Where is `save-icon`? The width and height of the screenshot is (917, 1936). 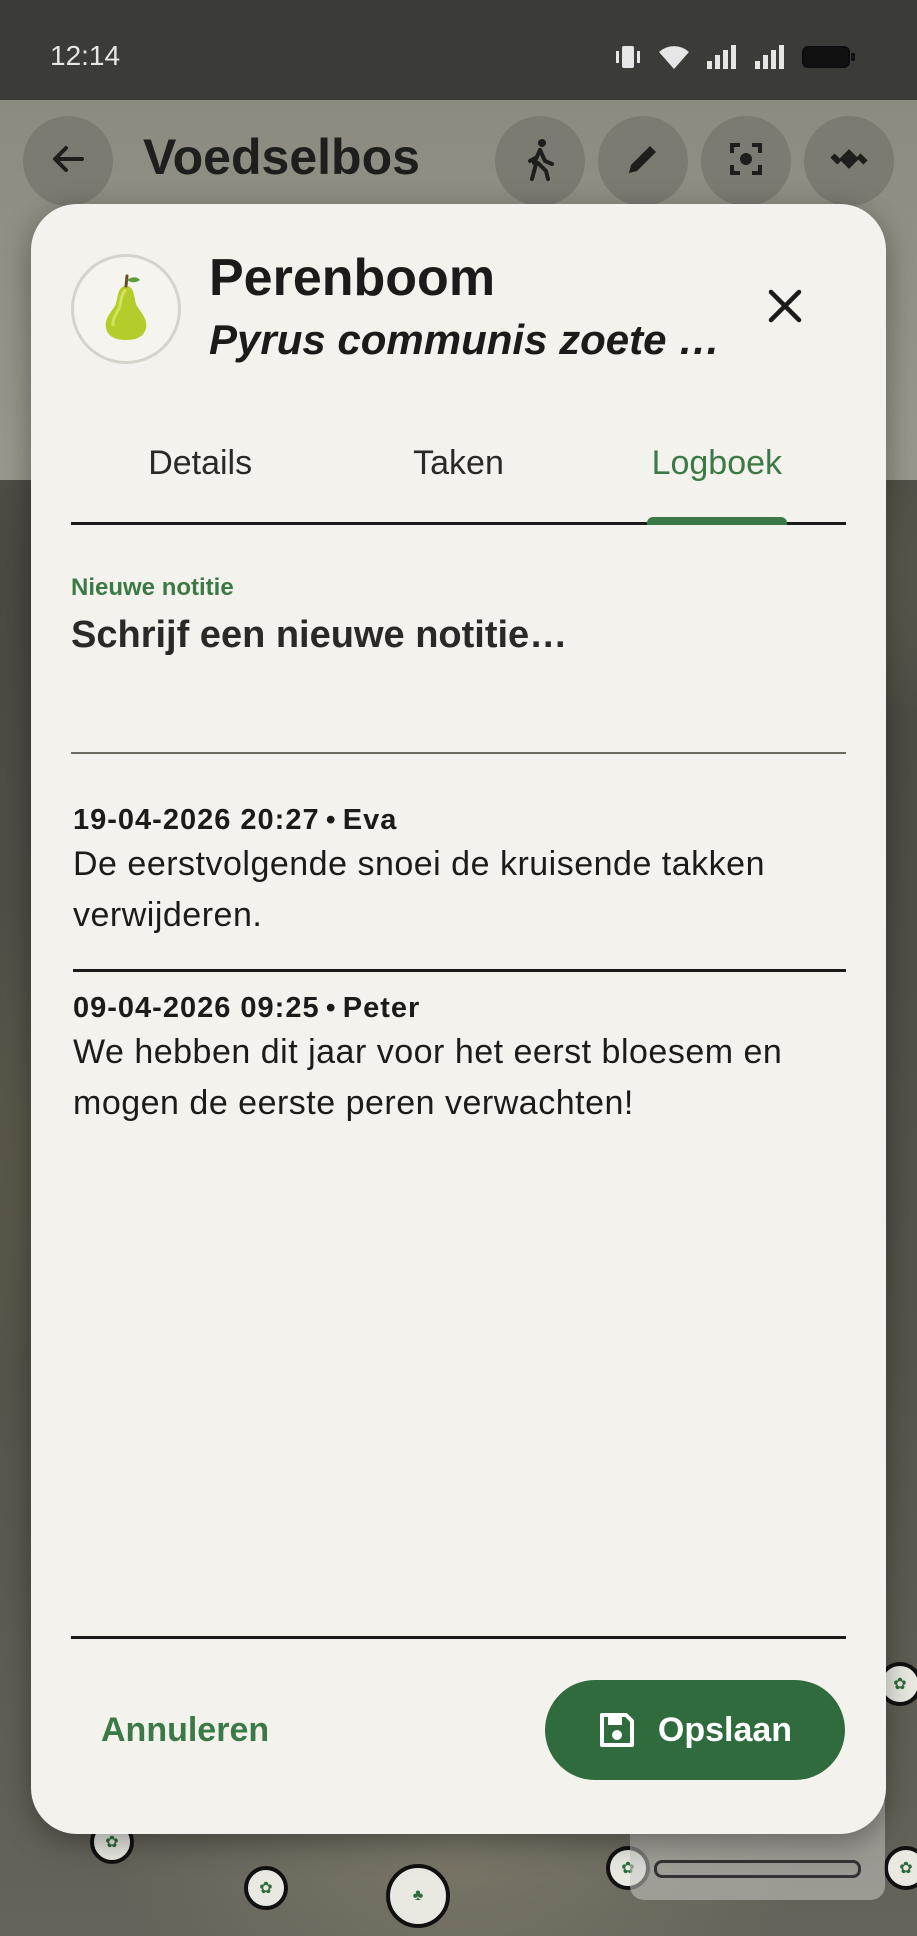
save-icon is located at coordinates (617, 1730).